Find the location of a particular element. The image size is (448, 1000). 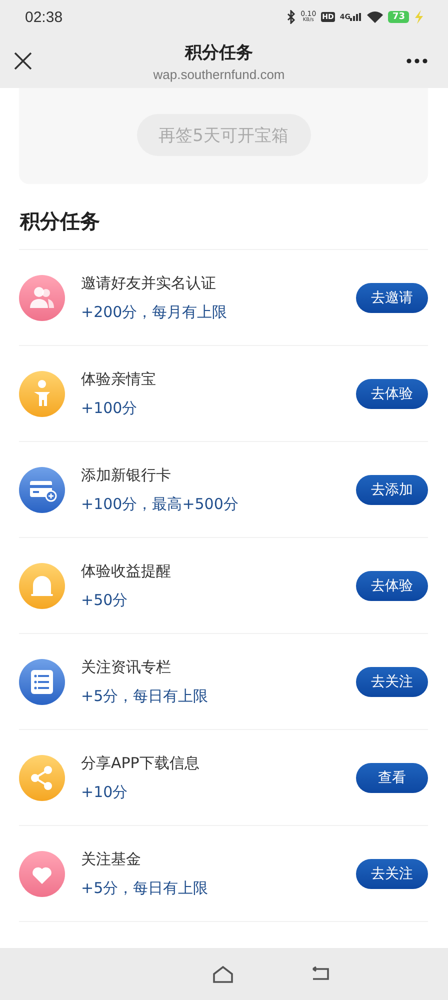

child-figure-icon is located at coordinates (42, 393).